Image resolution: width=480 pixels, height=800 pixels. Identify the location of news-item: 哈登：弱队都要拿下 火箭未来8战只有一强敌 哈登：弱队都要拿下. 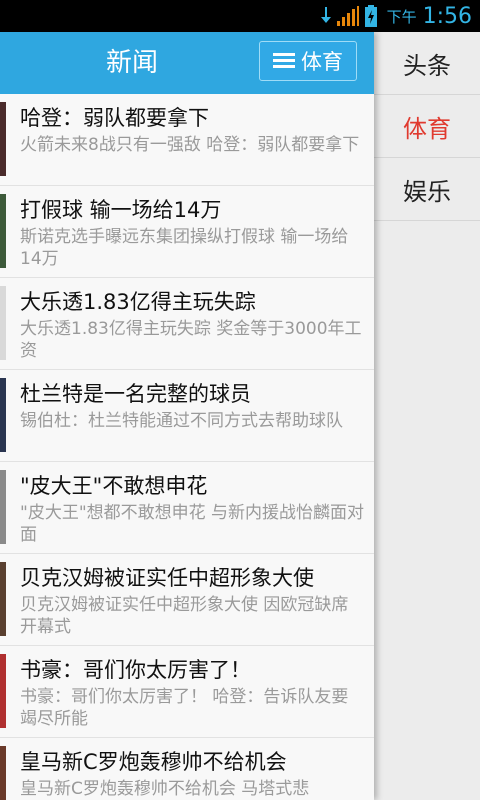
(187, 140).